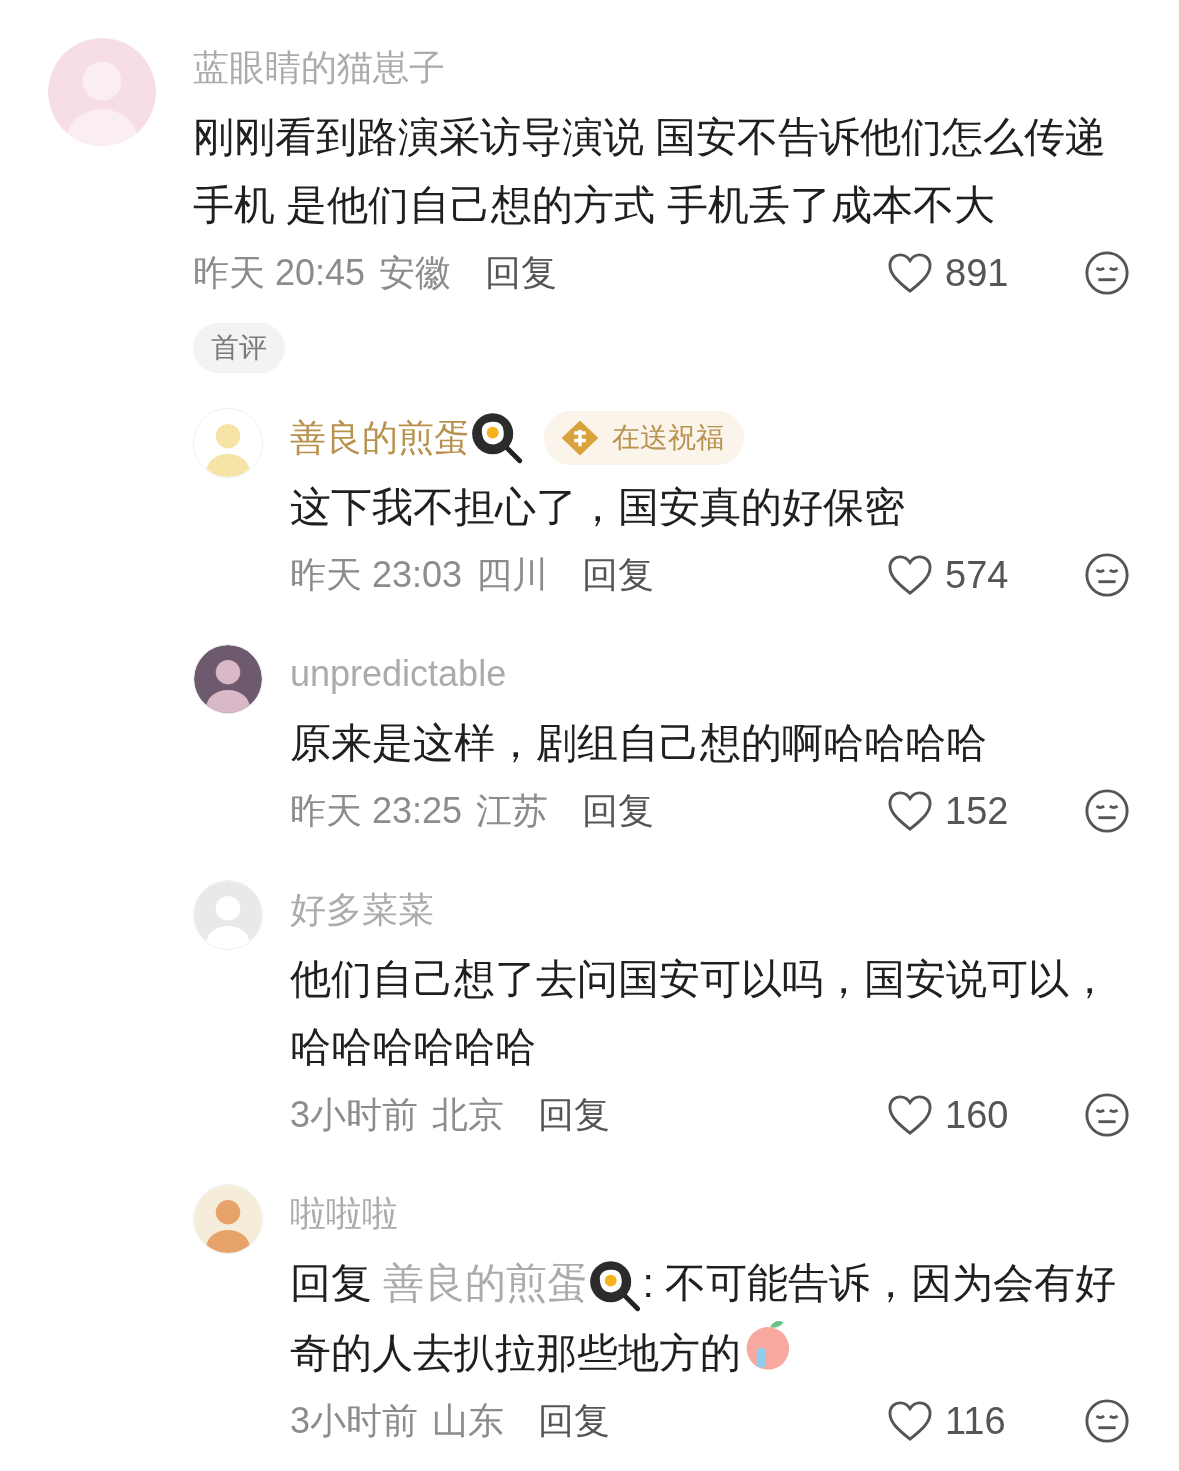 The width and height of the screenshot is (1179, 1471). Describe the element at coordinates (700, 1013) in the screenshot. I see `comment-text: 他们自己想了去问国安可以吗，国安说可以，哈哈哈哈哈哈` at that location.